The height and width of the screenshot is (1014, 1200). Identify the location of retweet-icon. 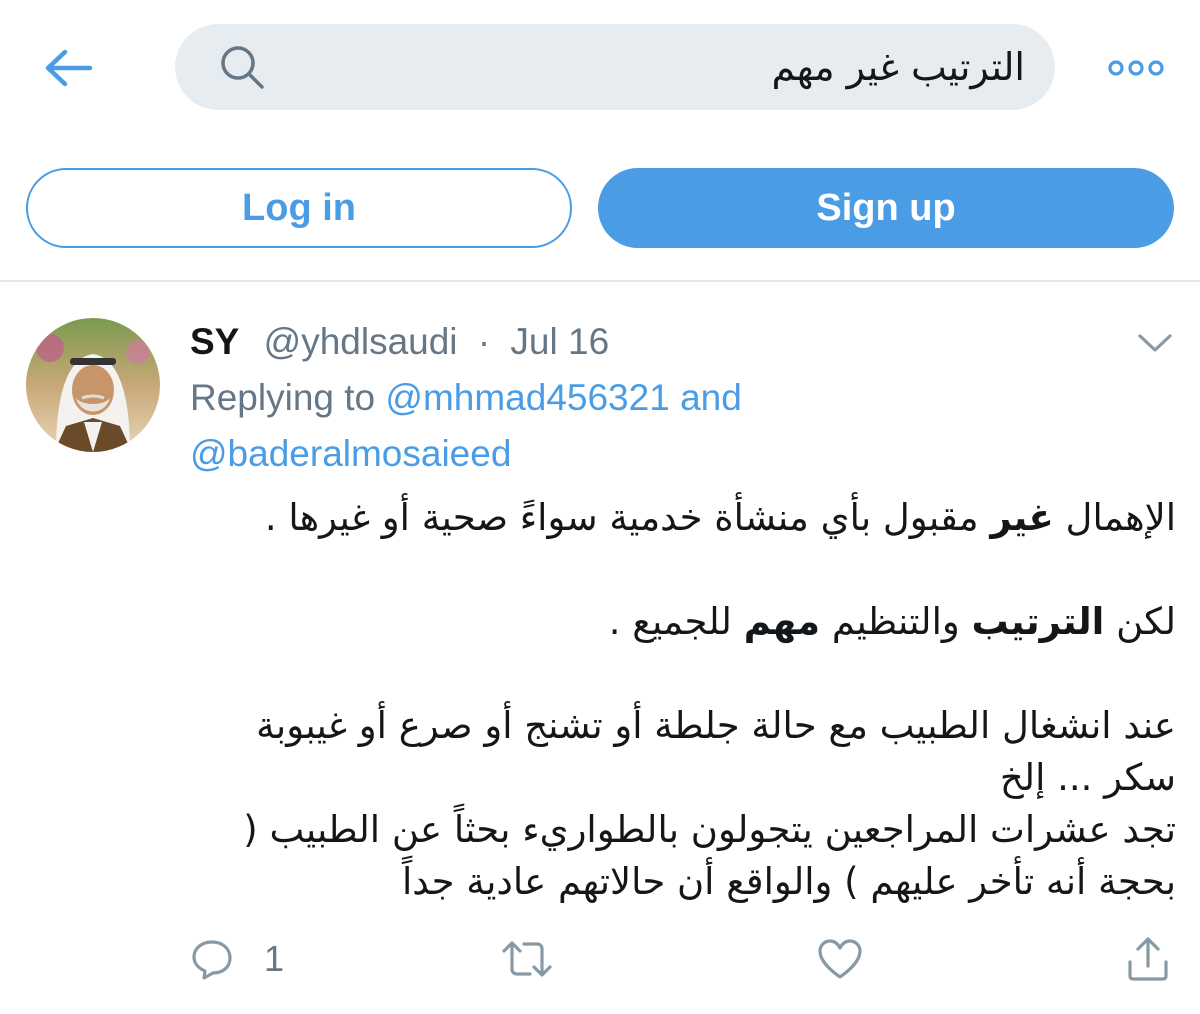
(527, 959).